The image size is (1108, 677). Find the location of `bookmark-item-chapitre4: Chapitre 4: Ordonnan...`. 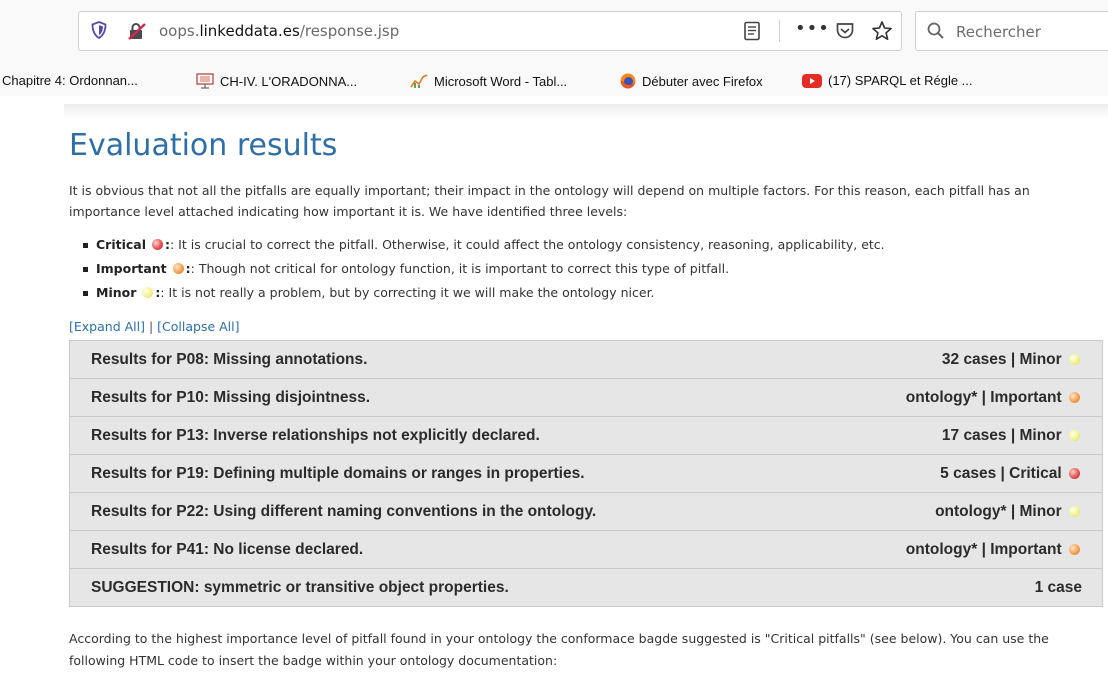

bookmark-item-chapitre4: Chapitre 4: Ordonnan... is located at coordinates (70, 80).